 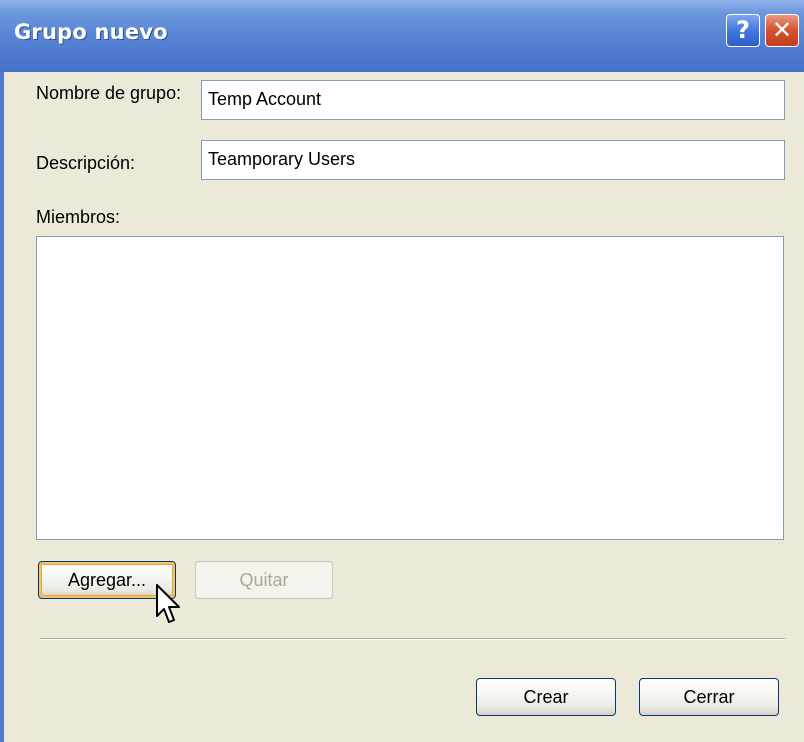 I want to click on dialog-title: Grupo nuevo, so click(x=91, y=32).